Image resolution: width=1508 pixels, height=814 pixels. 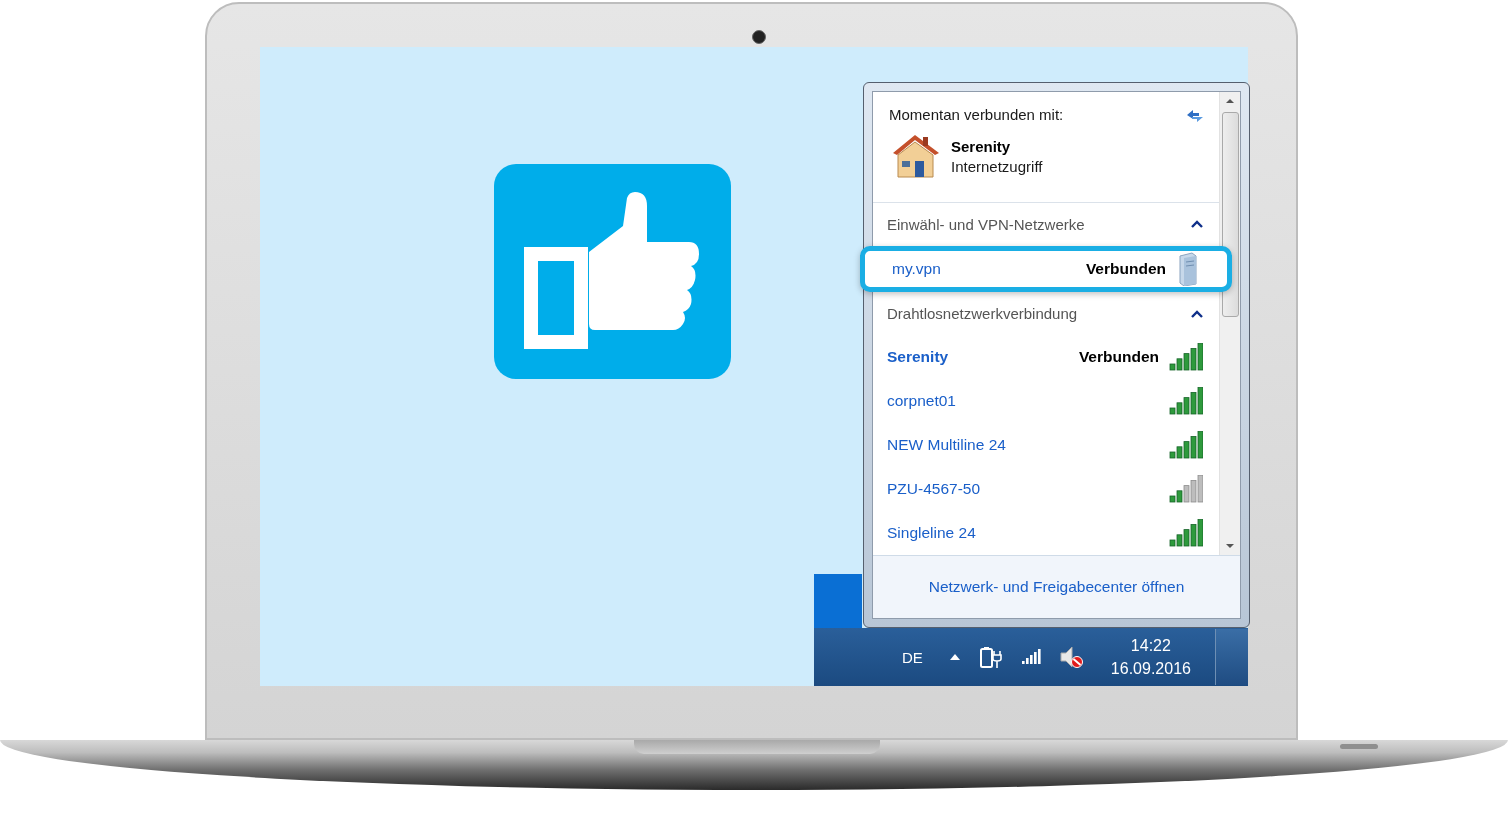 I want to click on section-header: Drahtlosnetzwerkverbindung, so click(x=1046, y=313).